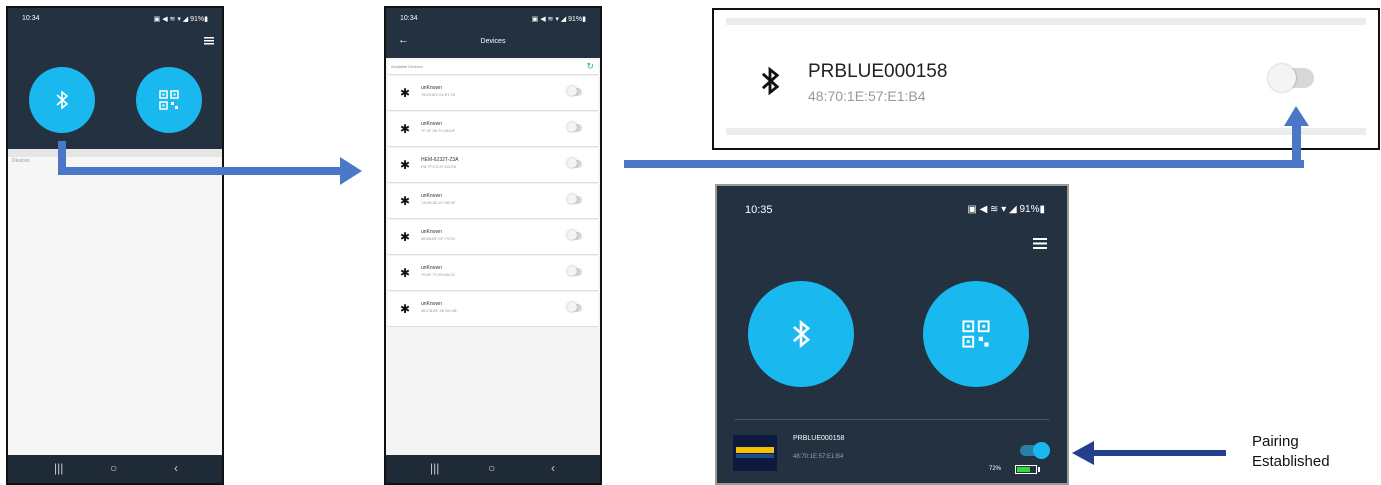 The image size is (1381, 485). Describe the element at coordinates (200, 171) in the screenshot. I see `arrow-1-horizontal` at that location.